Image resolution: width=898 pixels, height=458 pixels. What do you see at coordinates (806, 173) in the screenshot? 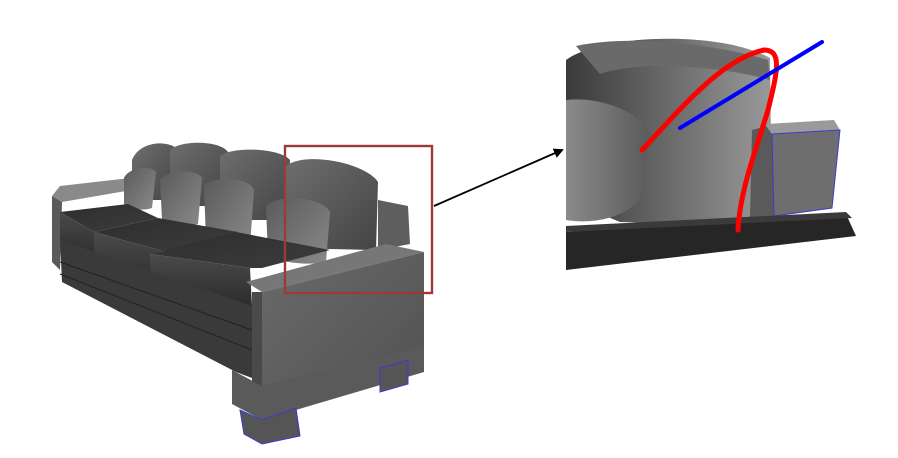
I see `zoom-armrest-front` at bounding box center [806, 173].